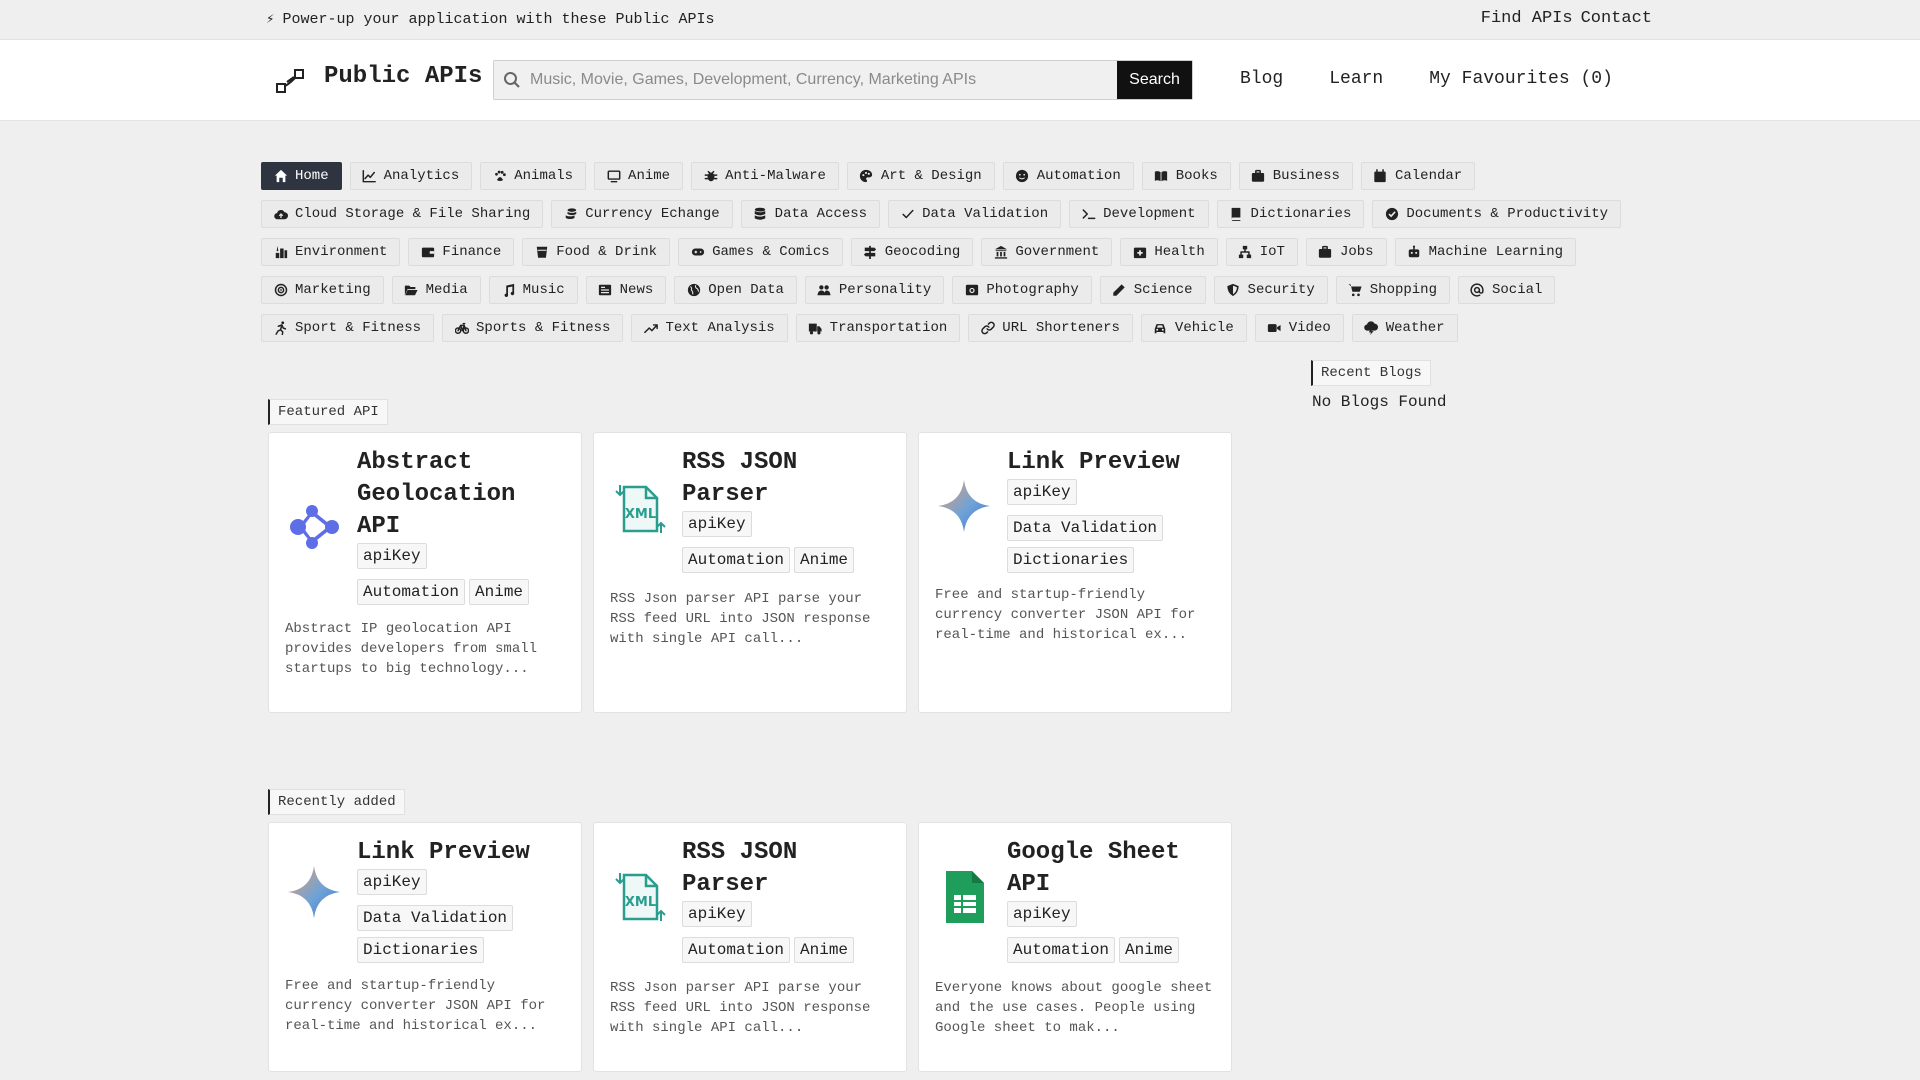 This screenshot has height=1080, width=1920. What do you see at coordinates (1022, 176) in the screenshot?
I see `robot-face-icon` at bounding box center [1022, 176].